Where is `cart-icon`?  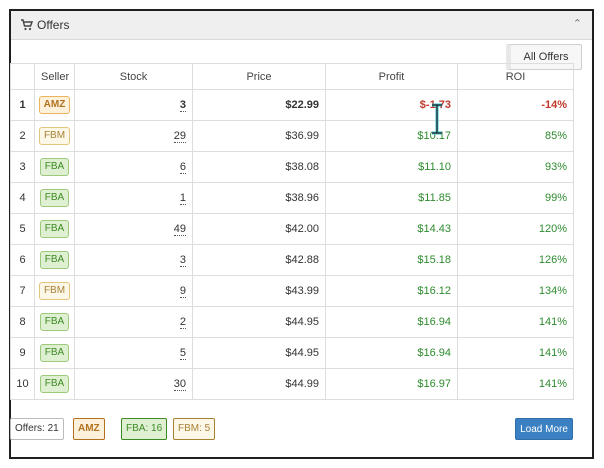 cart-icon is located at coordinates (27, 25).